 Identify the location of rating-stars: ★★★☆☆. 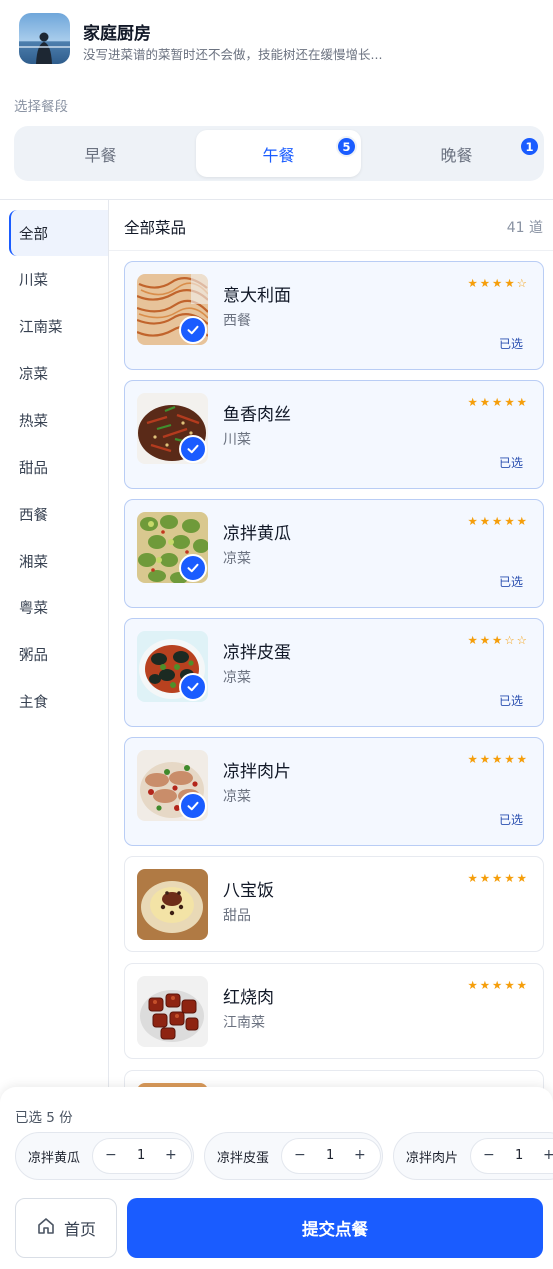
(498, 640).